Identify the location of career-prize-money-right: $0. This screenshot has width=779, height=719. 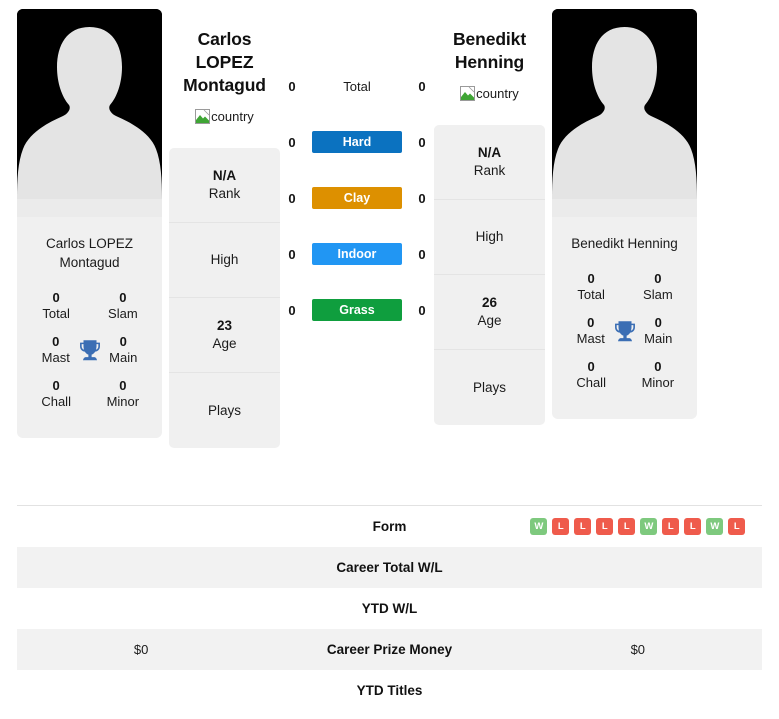
(638, 649).